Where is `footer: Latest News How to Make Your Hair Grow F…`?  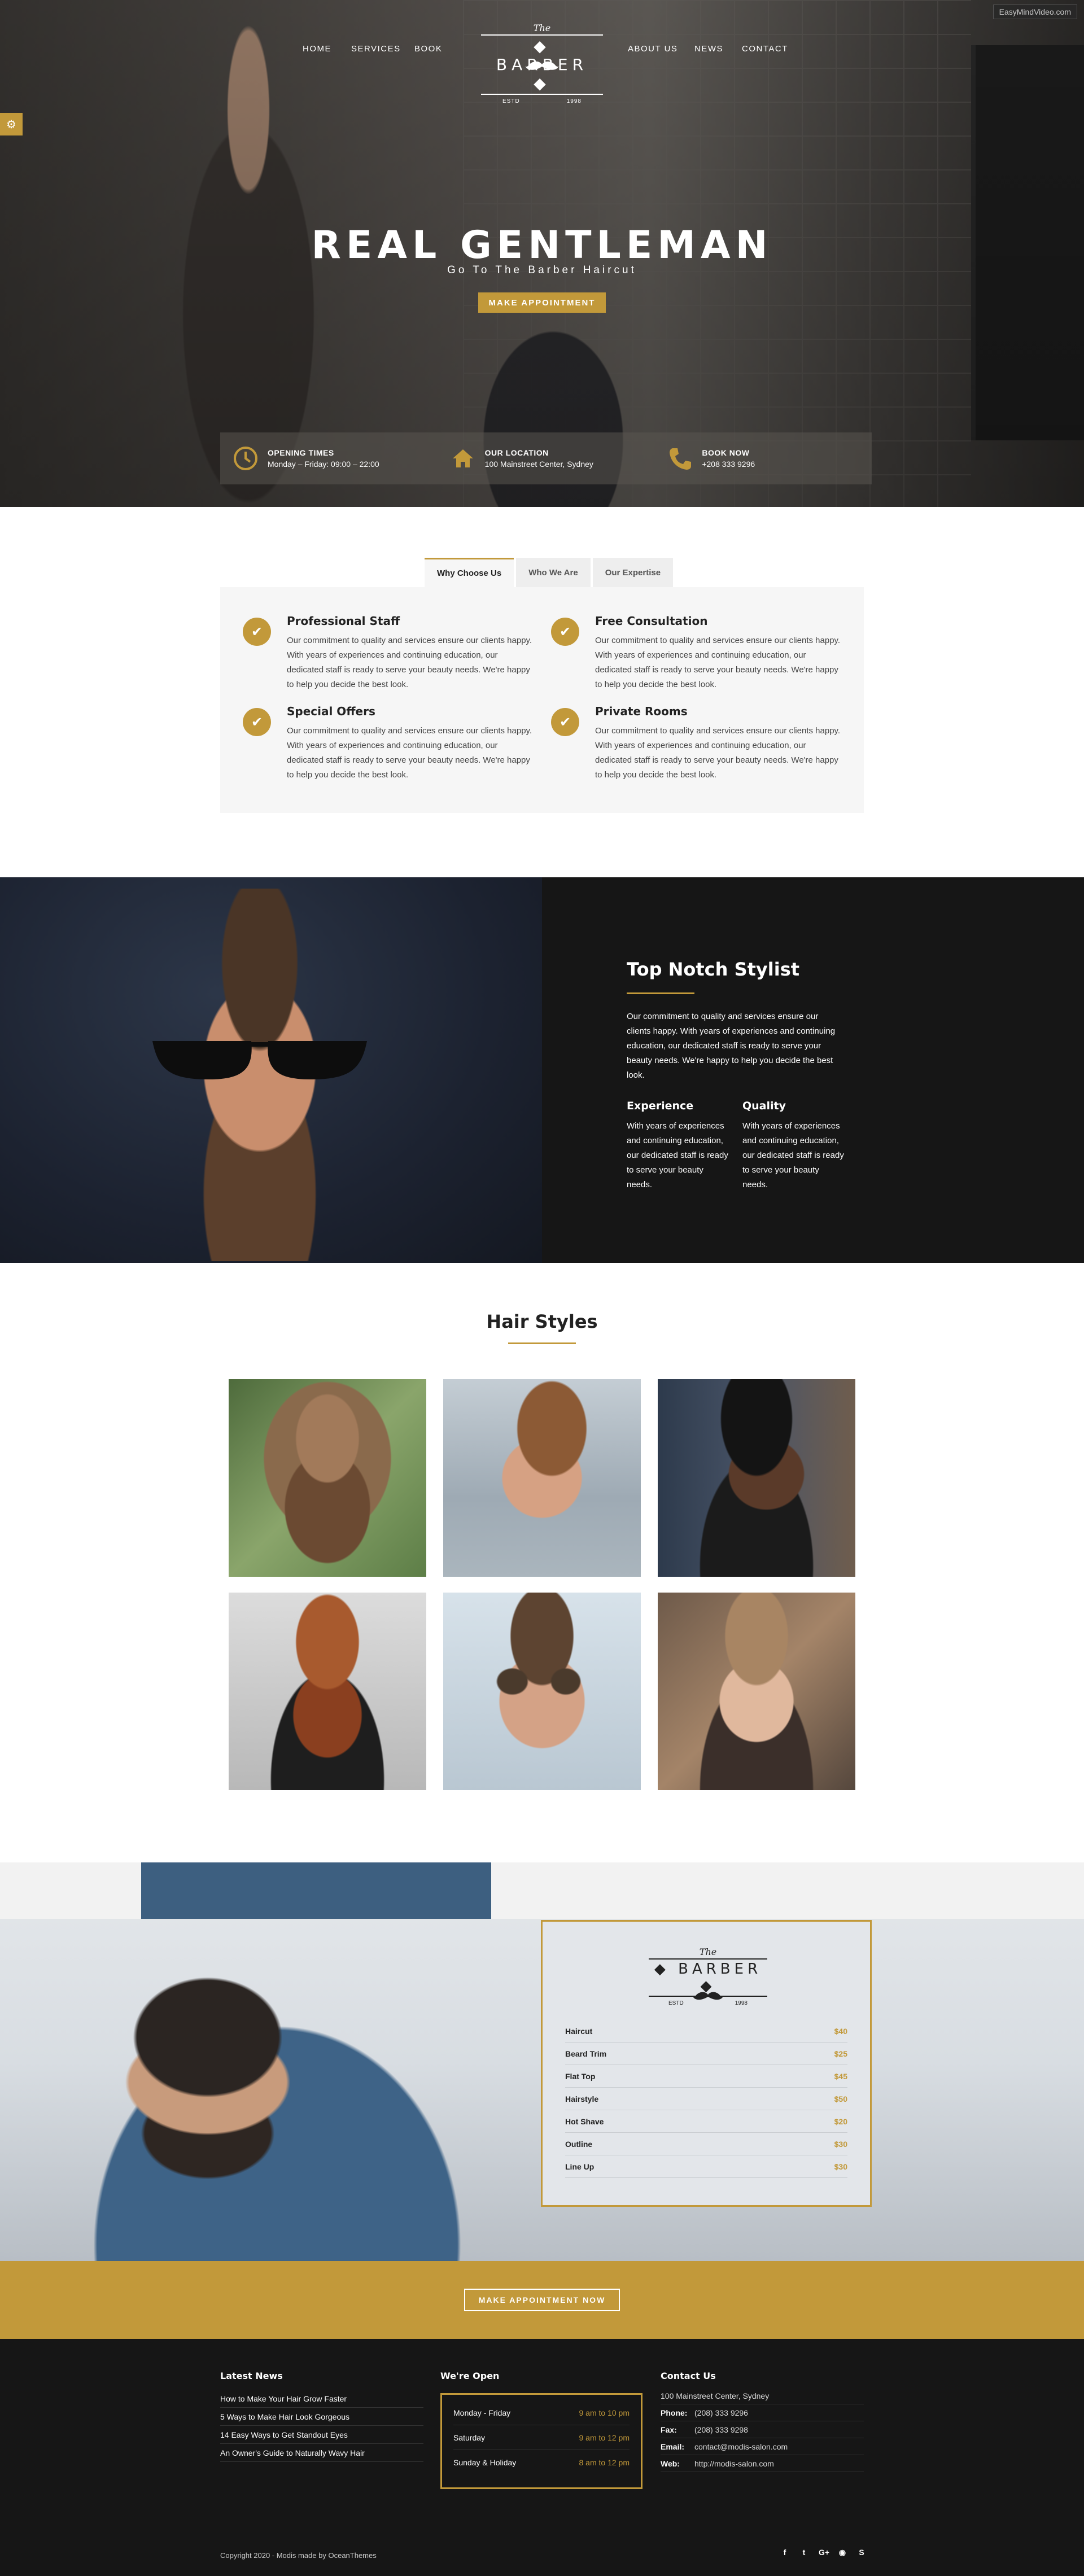
footer: Latest News How to Make Your Hair Grow F… is located at coordinates (542, 2457).